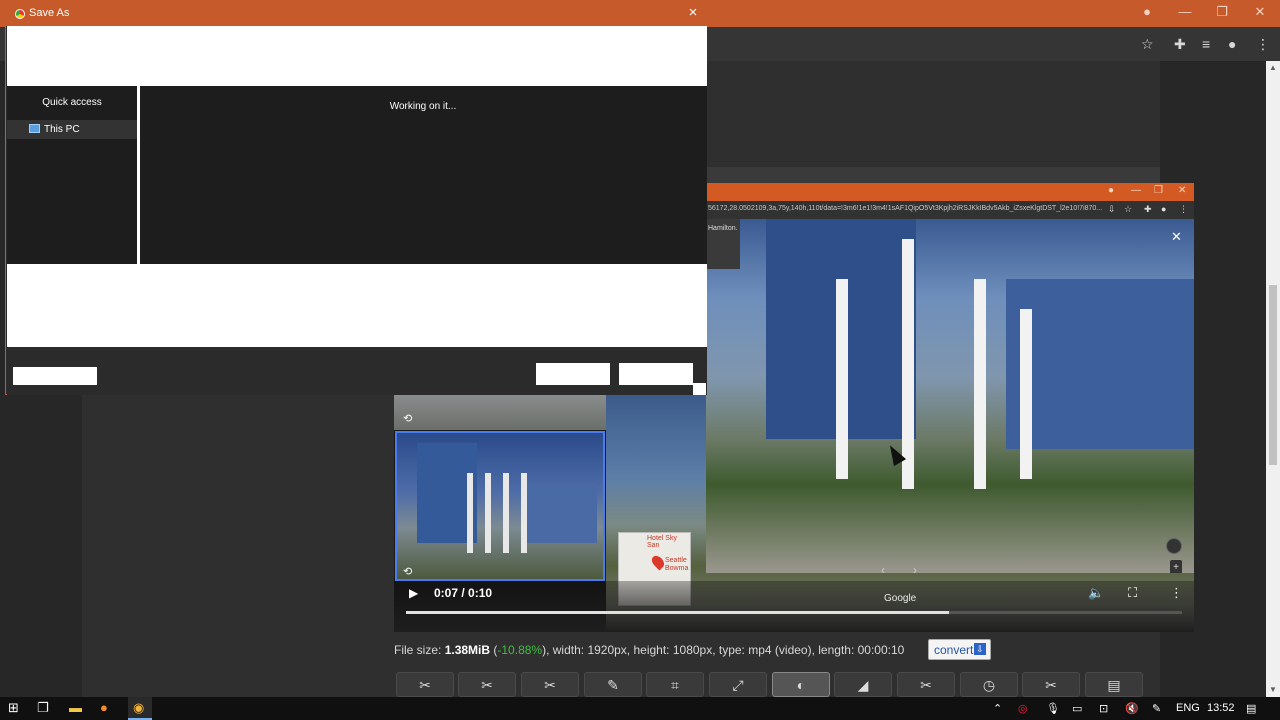 Image resolution: width=1280 pixels, height=720 pixels. I want to click on video-thumbnail-selected: ⟲, so click(500, 506).